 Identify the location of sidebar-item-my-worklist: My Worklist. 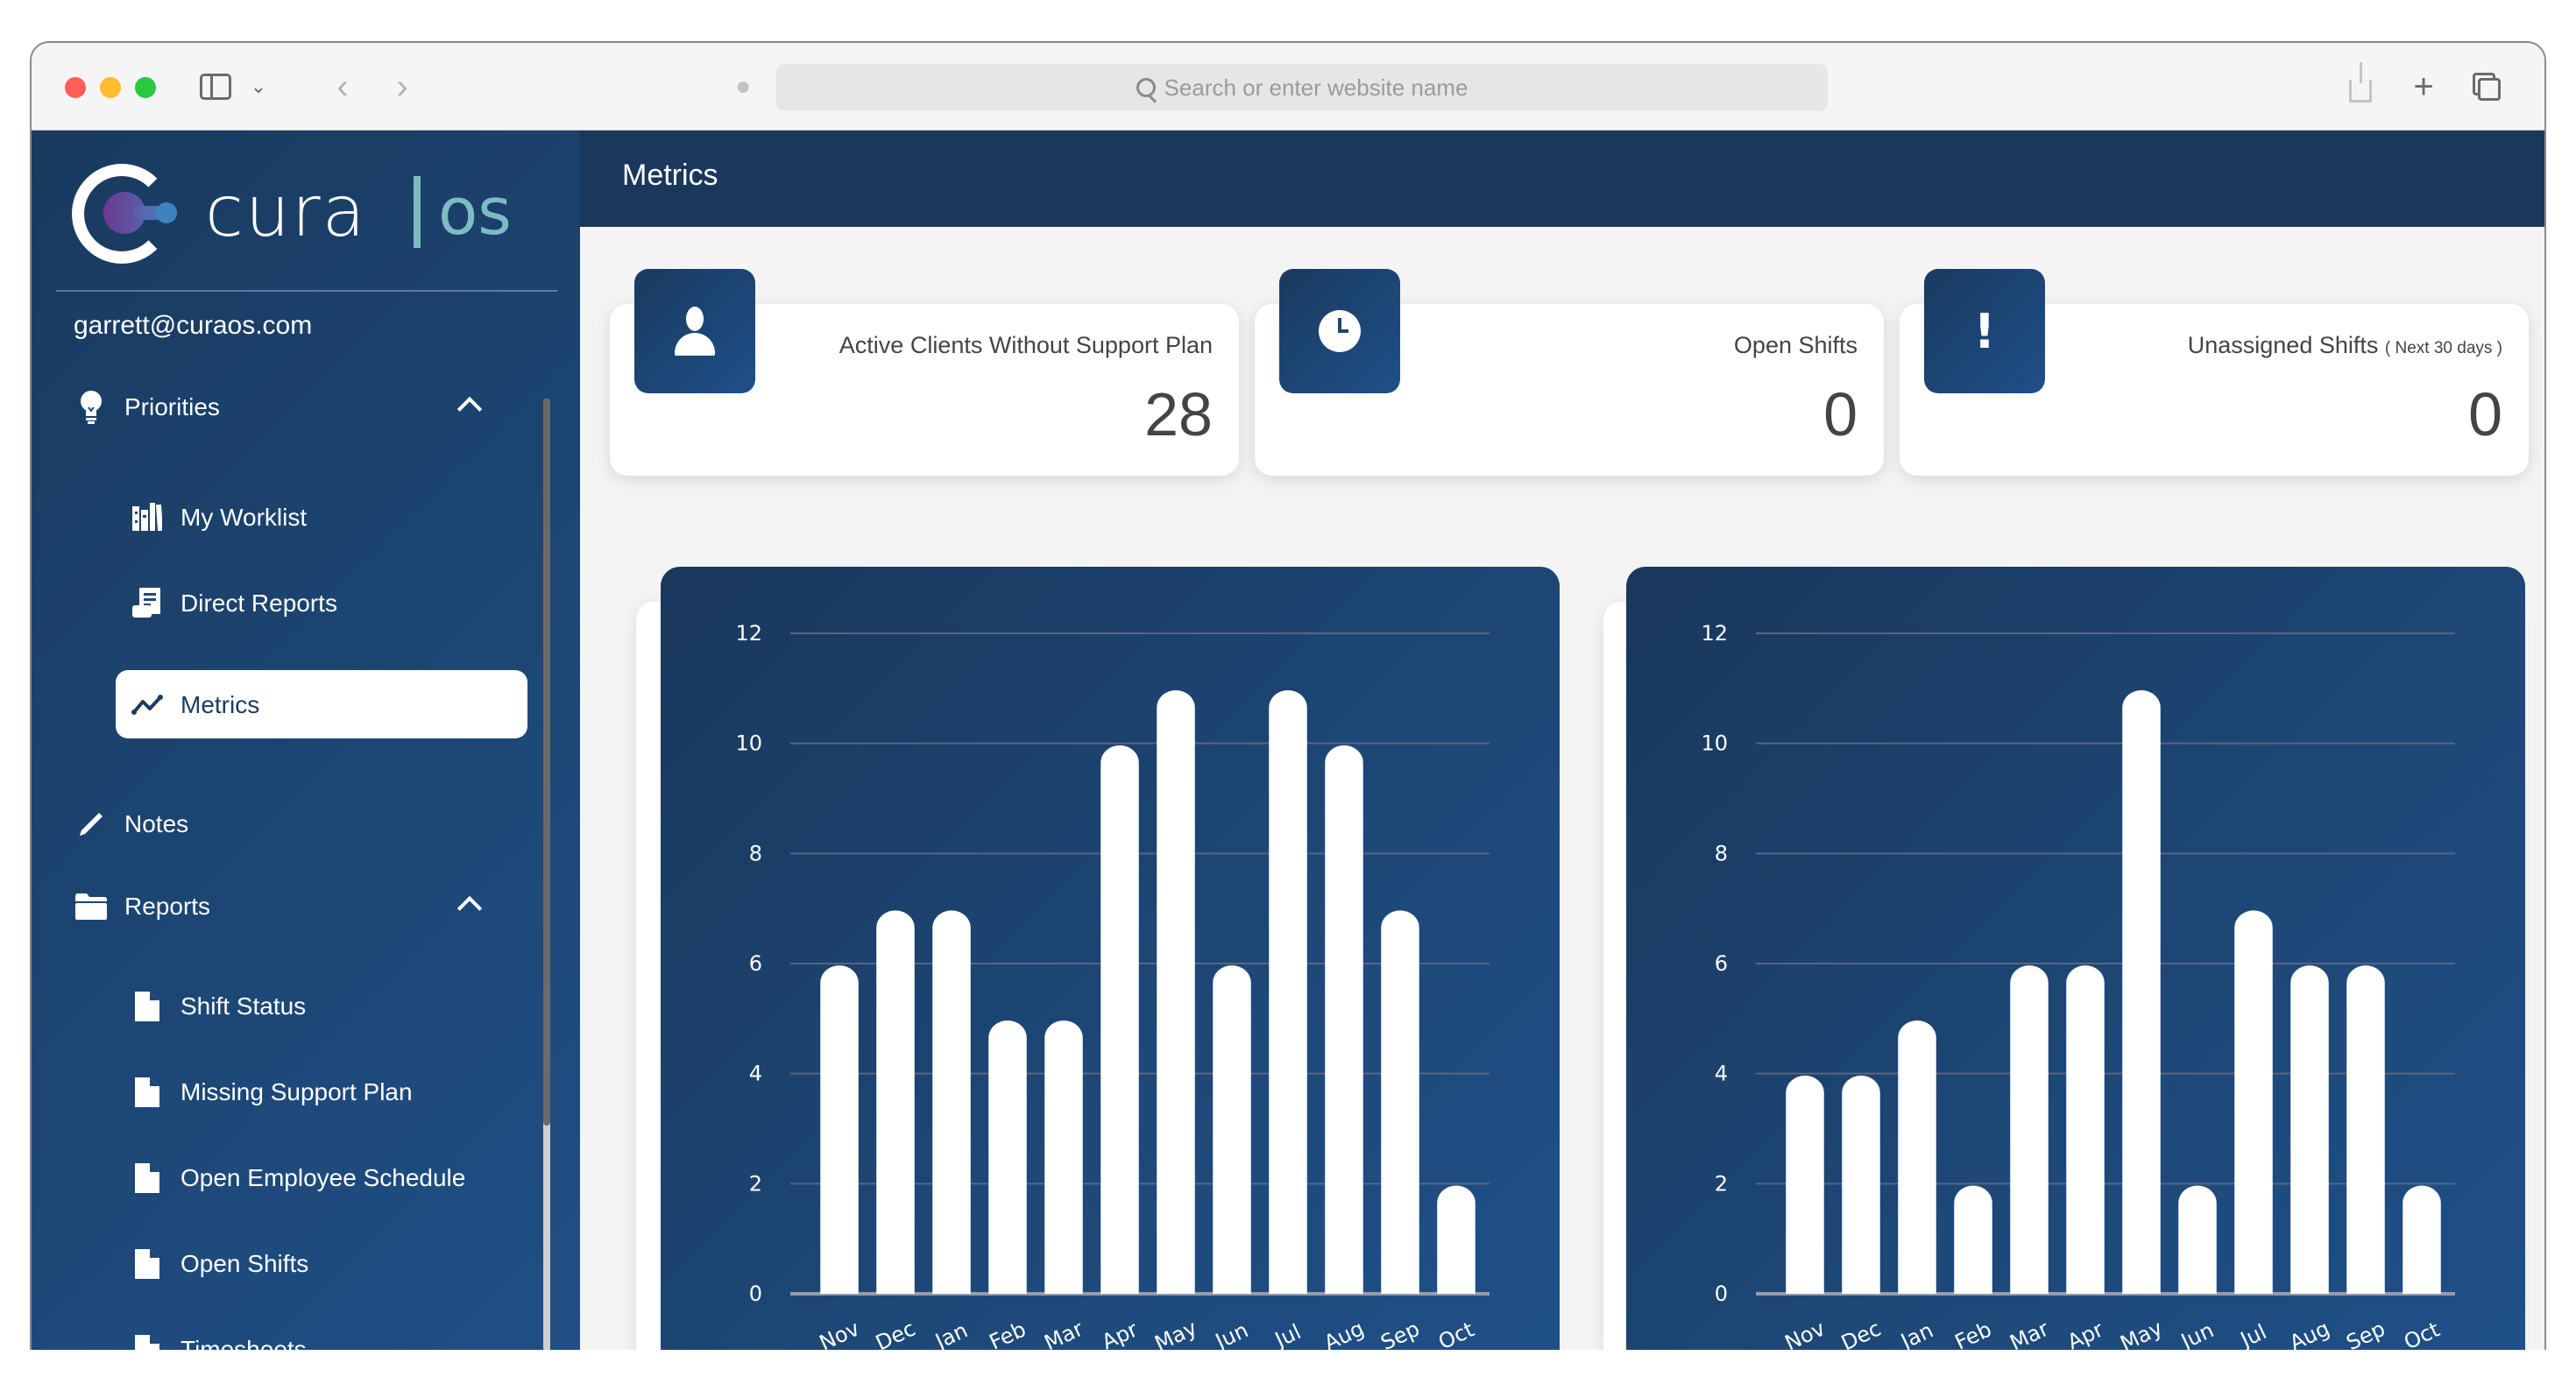
(218, 517).